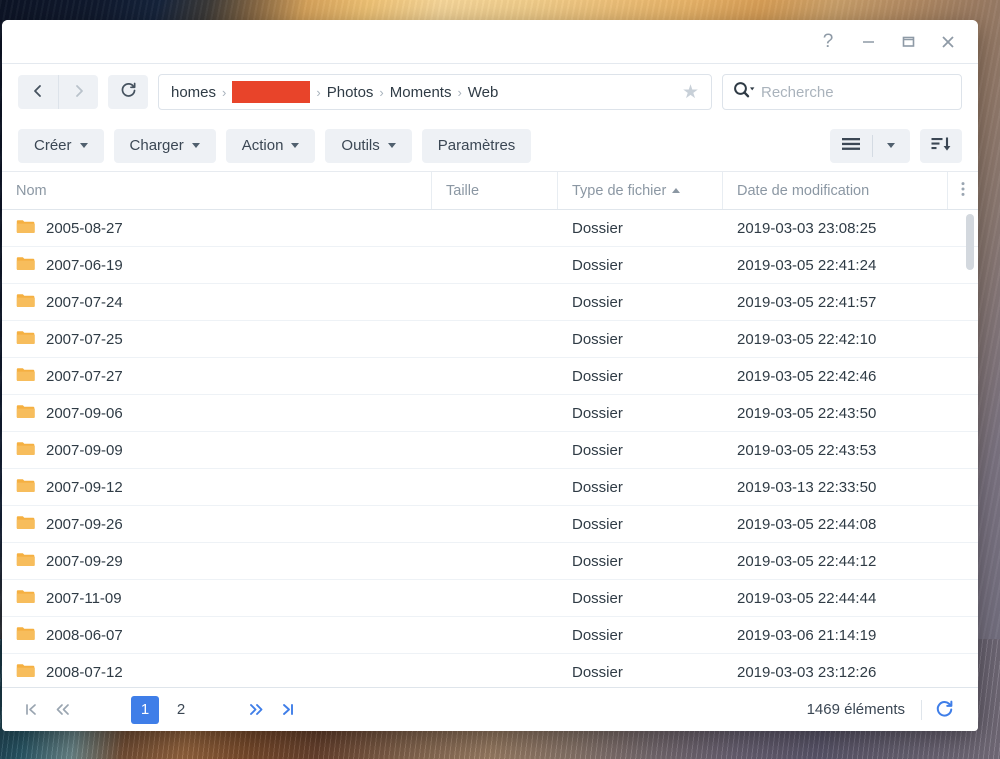 This screenshot has width=1000, height=759. I want to click on breadcrumb-item-moments: Moments, so click(421, 92).